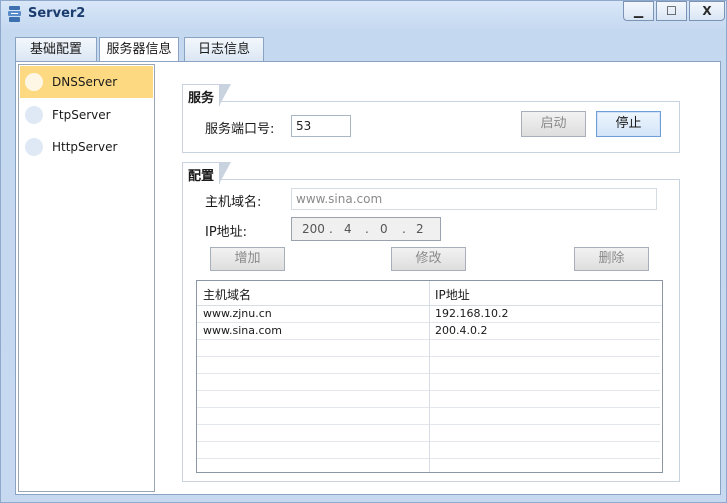  I want to click on ip-address-input: 200 . 4 . 0 . 2, so click(366, 229).